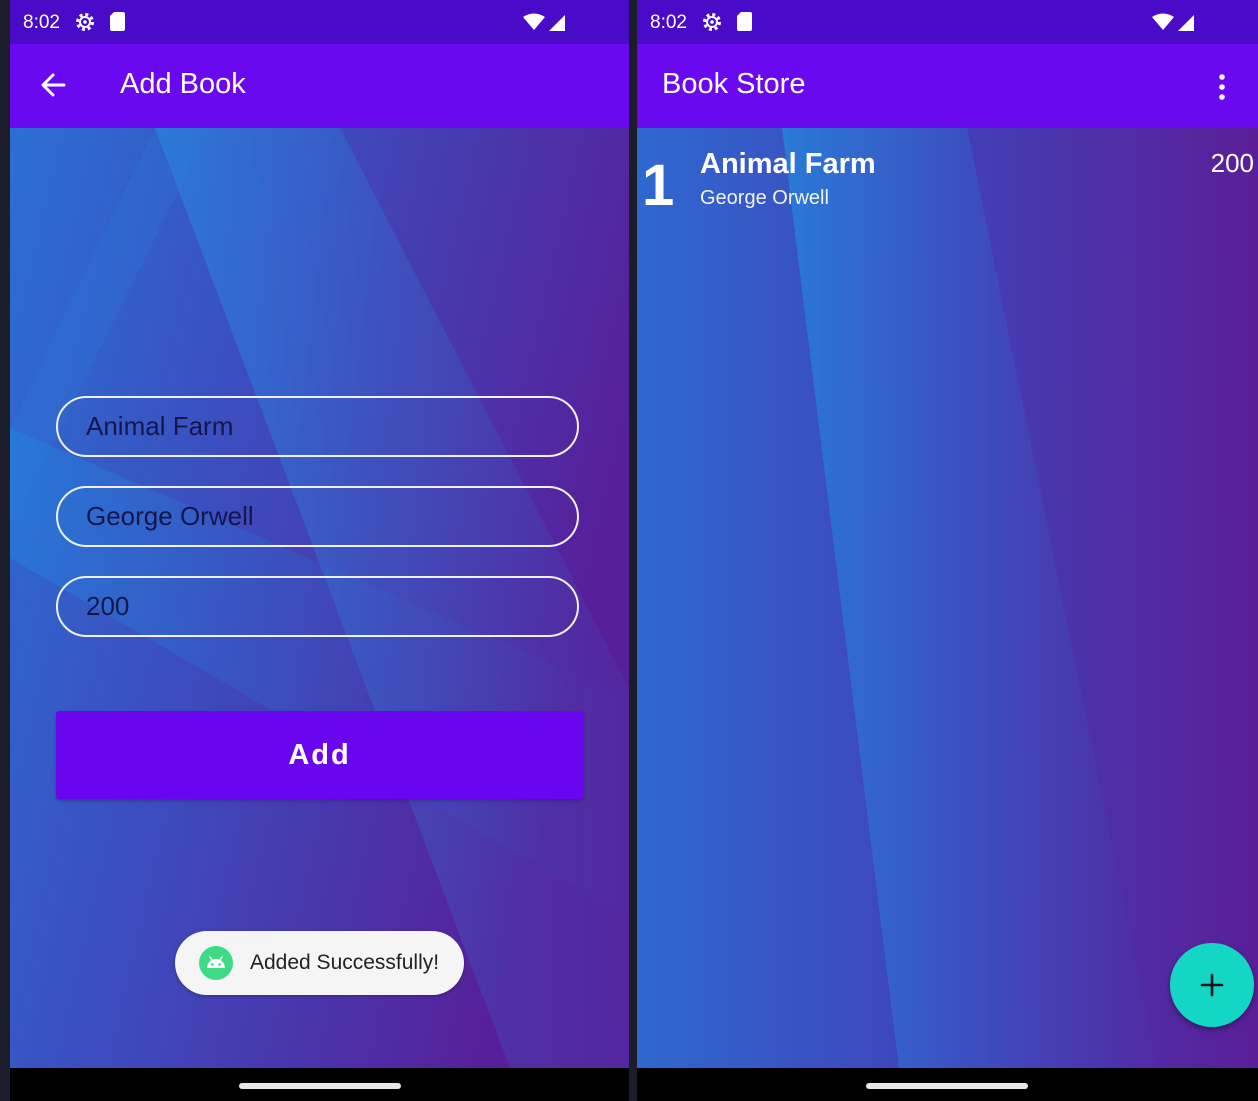  What do you see at coordinates (947, 86) in the screenshot?
I see `app-bar: Book Store` at bounding box center [947, 86].